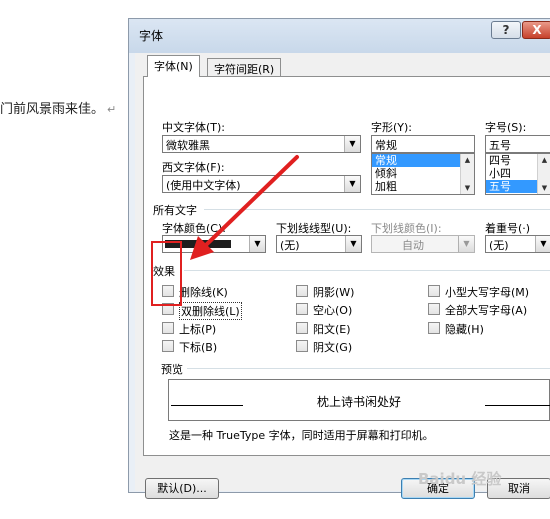 The width and height of the screenshot is (550, 519). I want to click on underline-color-value: 自动, so click(413, 245).